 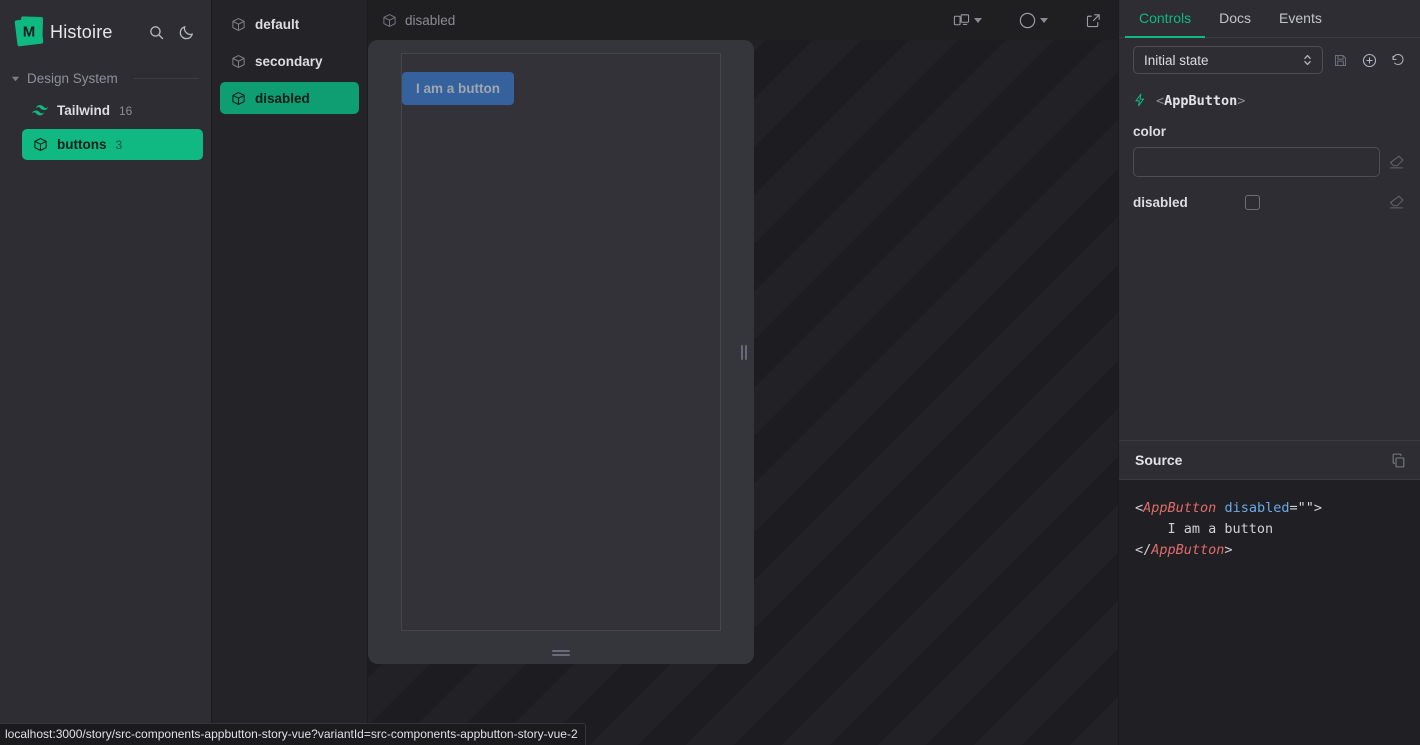 I want to click on tab-docs: Docs, so click(x=1235, y=19).